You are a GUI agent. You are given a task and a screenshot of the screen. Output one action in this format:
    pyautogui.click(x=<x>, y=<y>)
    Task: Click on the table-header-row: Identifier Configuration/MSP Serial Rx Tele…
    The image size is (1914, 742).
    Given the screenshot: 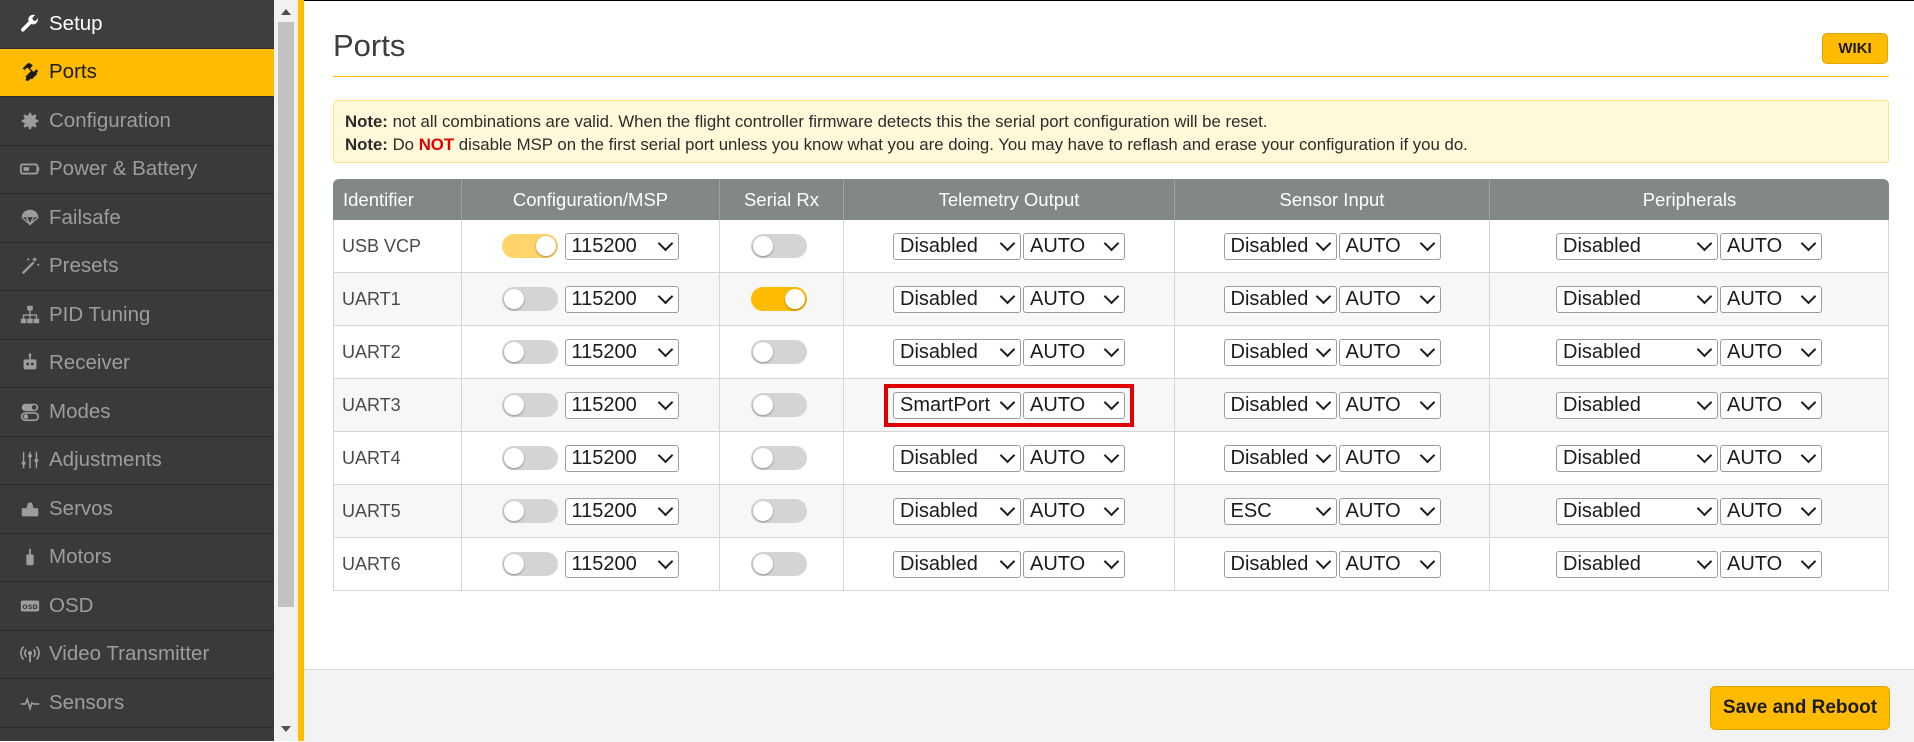 What is the action you would take?
    pyautogui.click(x=1111, y=199)
    